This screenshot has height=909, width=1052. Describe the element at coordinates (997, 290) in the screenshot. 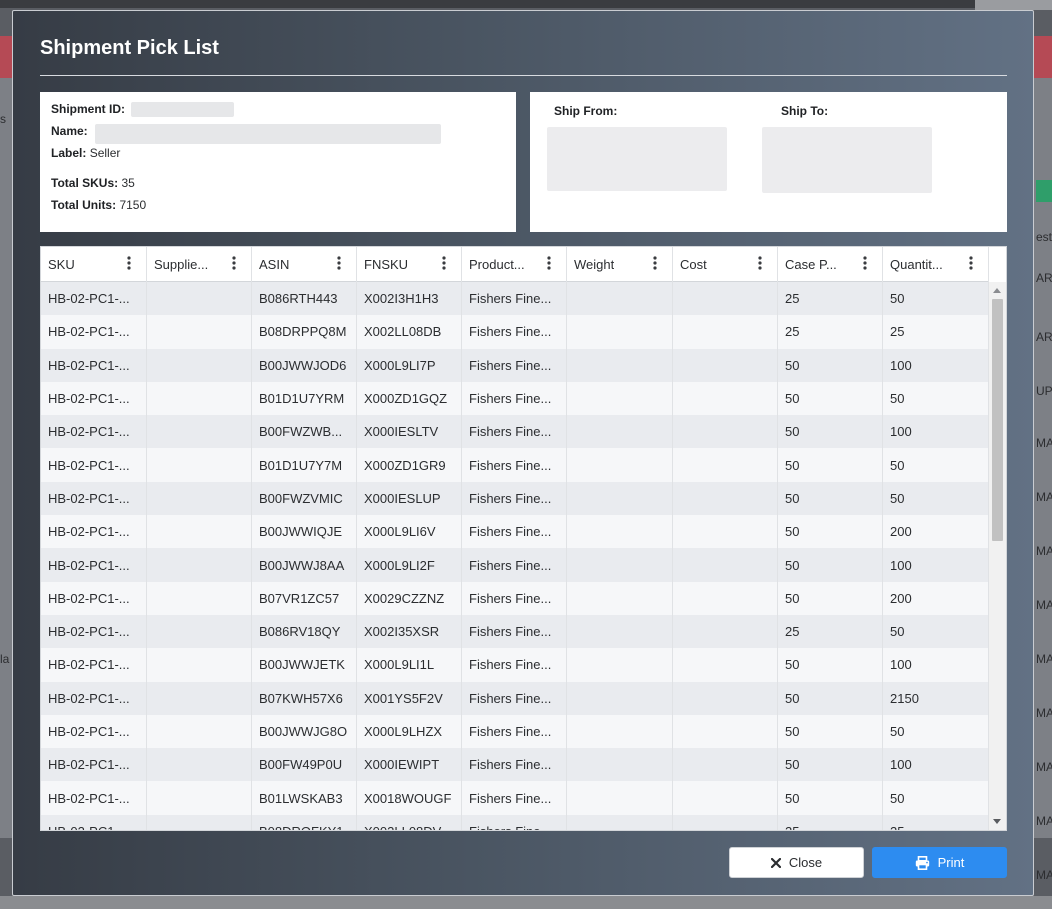

I see `scroll-up-arrow-icon` at that location.